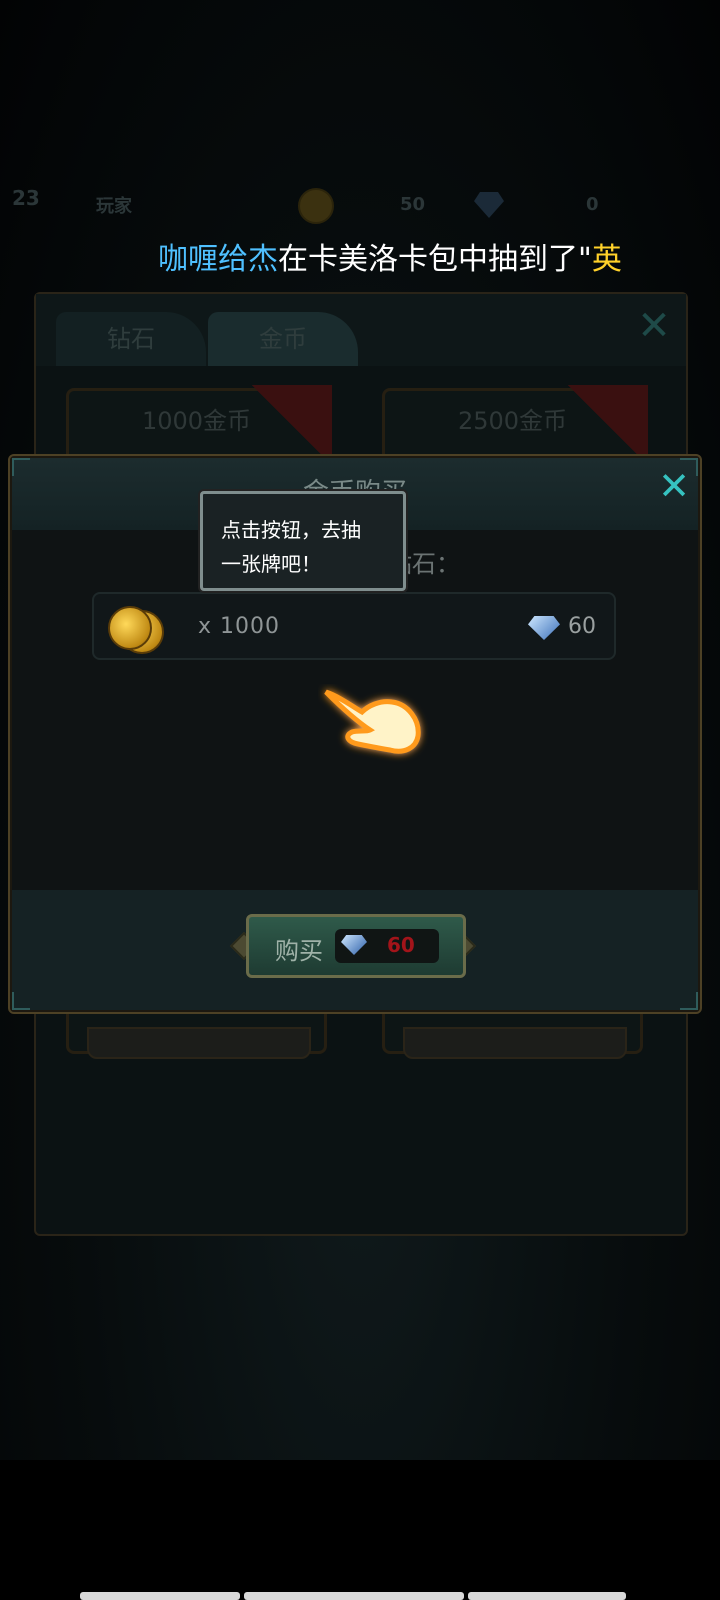 The image size is (720, 1600). I want to click on guide-tooltip: 点击按钮，去抽 一张牌吧！, so click(303, 541).